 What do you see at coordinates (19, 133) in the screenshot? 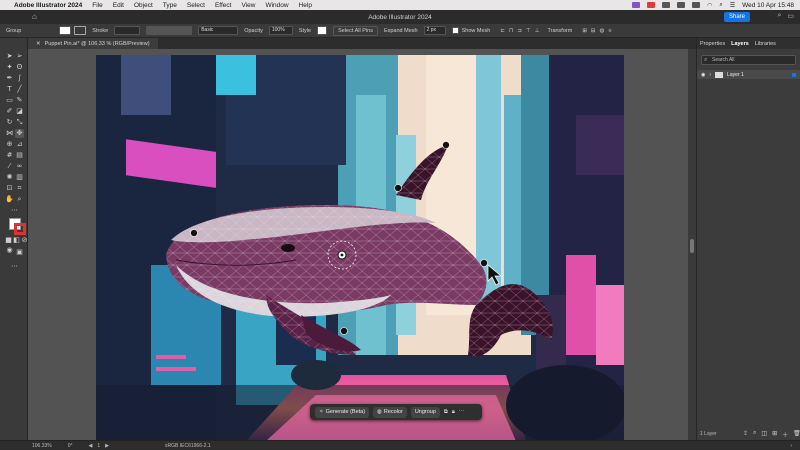
I see `puppet-warp-tool-icon: ✥` at bounding box center [19, 133].